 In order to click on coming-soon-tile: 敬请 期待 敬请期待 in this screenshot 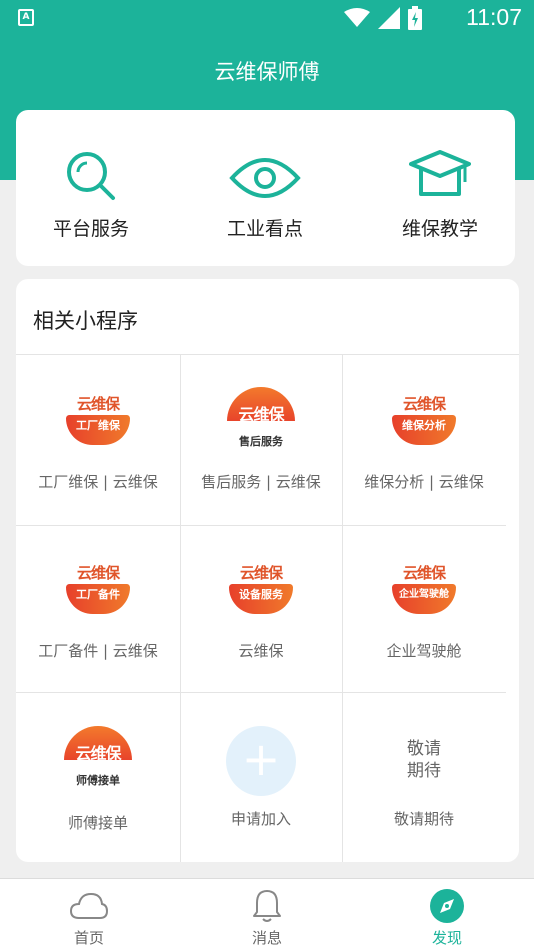, I will do `click(424, 777)`.